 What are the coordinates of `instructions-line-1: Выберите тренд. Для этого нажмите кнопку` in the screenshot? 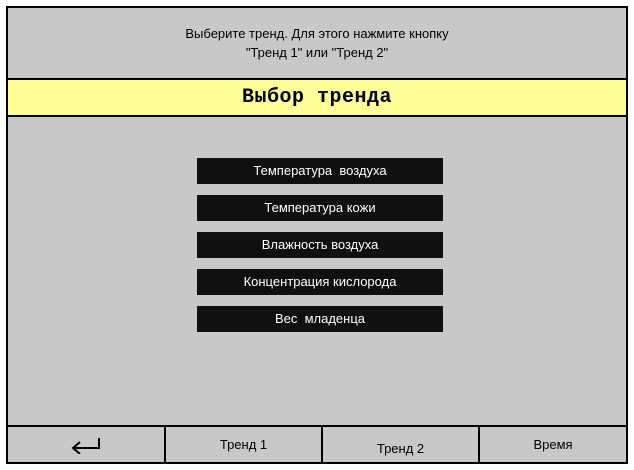 It's located at (317, 33).